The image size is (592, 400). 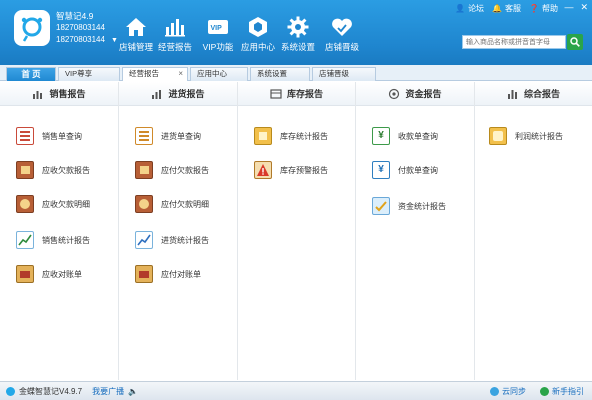 What do you see at coordinates (144, 204) in the screenshot?
I see `payable-detail-icon` at bounding box center [144, 204].